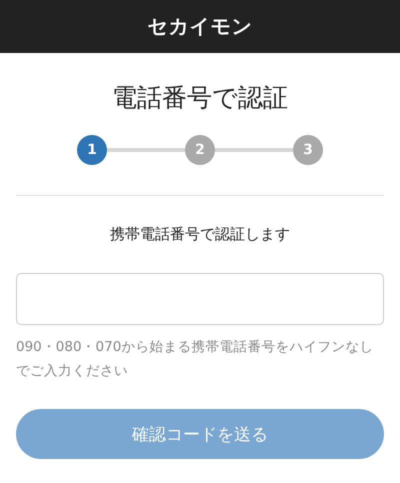  What do you see at coordinates (200, 150) in the screenshot?
I see `step-indicator: 2` at bounding box center [200, 150].